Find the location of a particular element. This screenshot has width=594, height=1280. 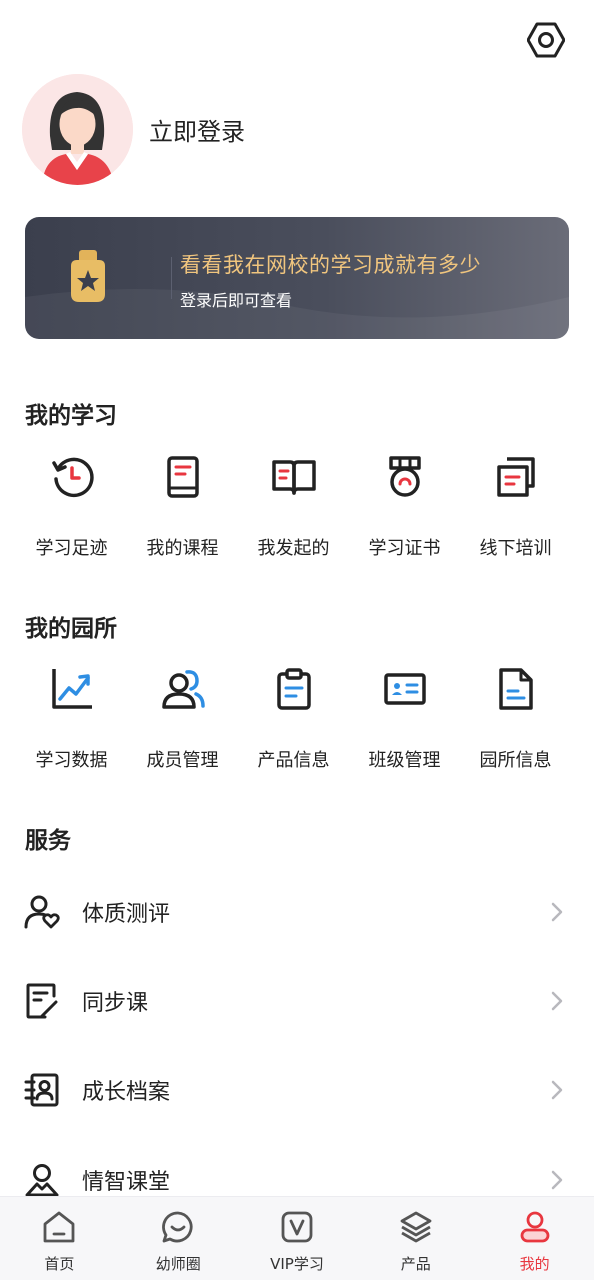

tab-vip-study: VIP学习 is located at coordinates (297, 1238).